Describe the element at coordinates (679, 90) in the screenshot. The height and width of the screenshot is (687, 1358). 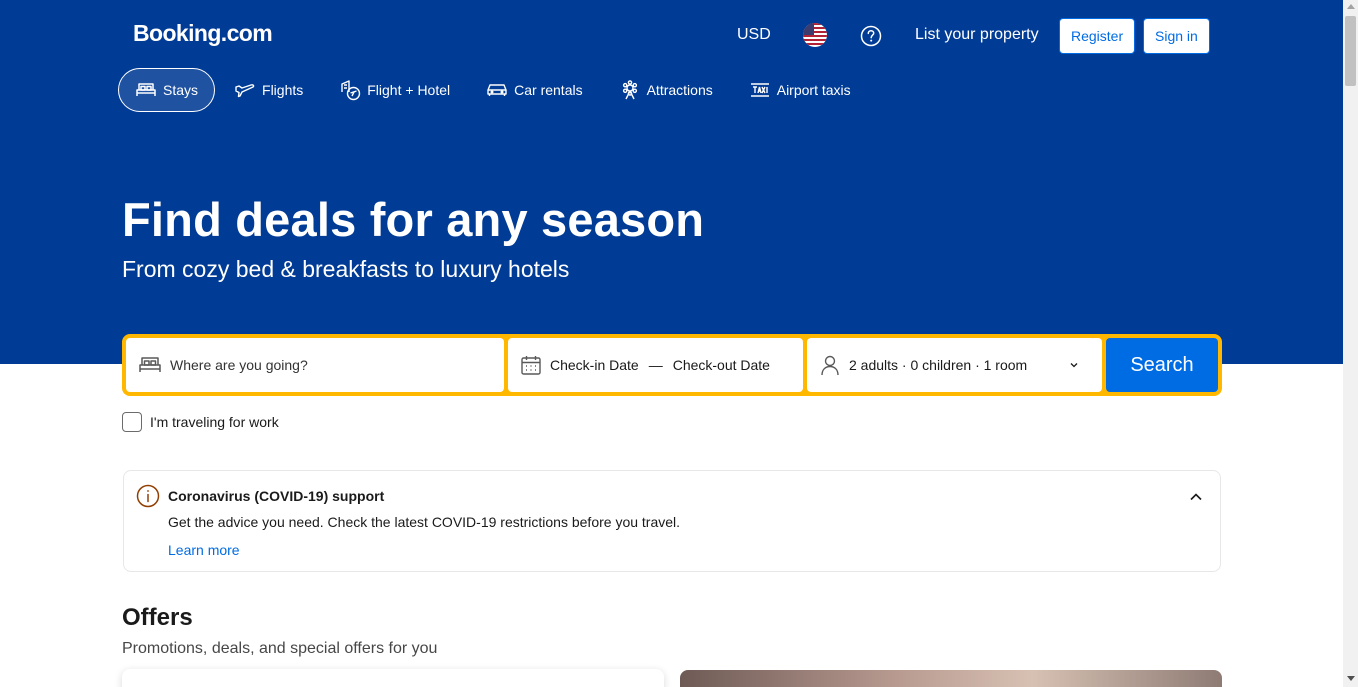
I see `tab-label: Attractions` at that location.